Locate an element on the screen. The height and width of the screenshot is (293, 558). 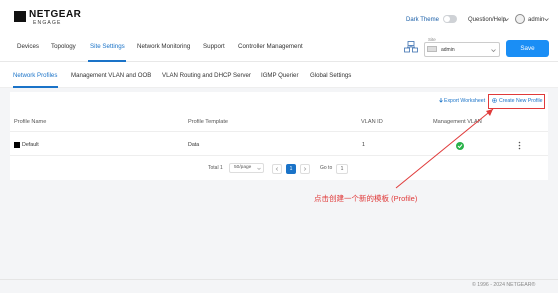
tab-management-vlan-oob: Management VLAN and OOB is located at coordinates (111, 75).